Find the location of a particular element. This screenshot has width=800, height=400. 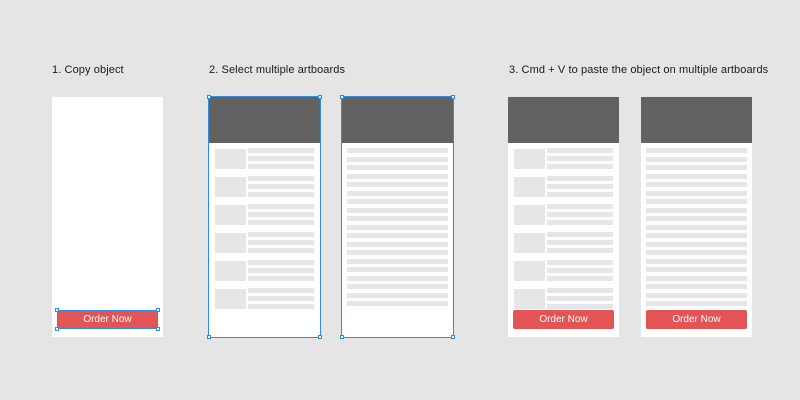

step-1-label: 1. Copy object is located at coordinates (88, 70).